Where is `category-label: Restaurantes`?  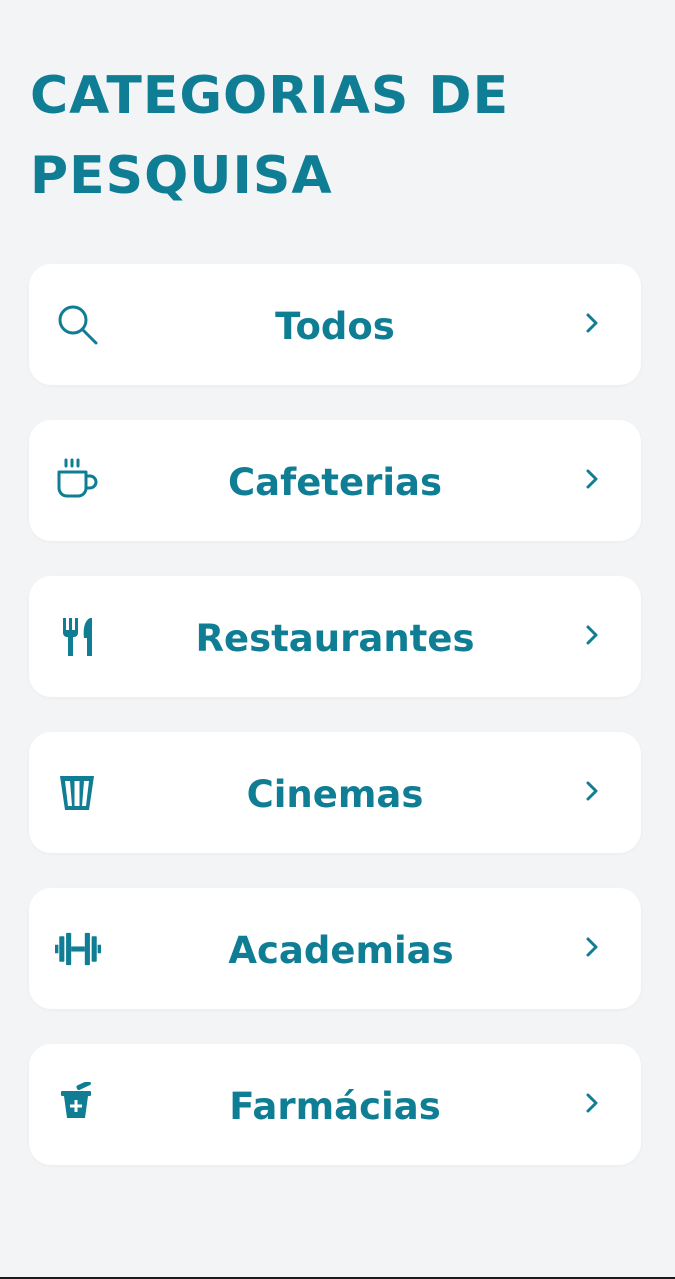 category-label: Restaurantes is located at coordinates (335, 638).